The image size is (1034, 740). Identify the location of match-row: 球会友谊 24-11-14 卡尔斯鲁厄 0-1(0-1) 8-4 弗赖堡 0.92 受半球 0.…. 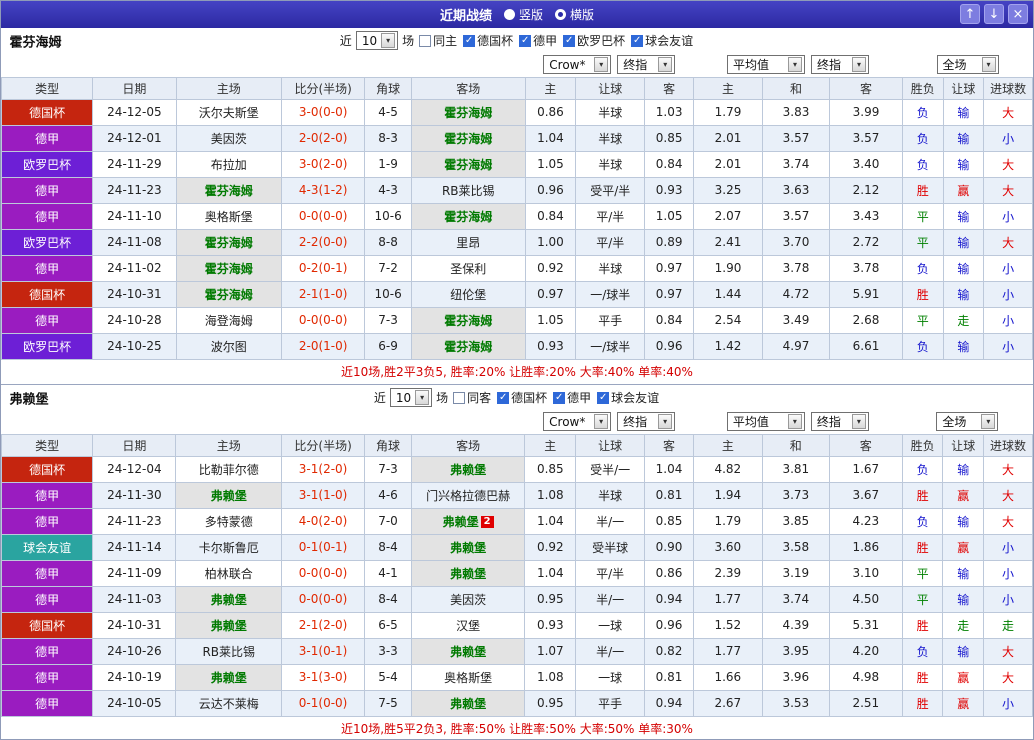
(517, 547).